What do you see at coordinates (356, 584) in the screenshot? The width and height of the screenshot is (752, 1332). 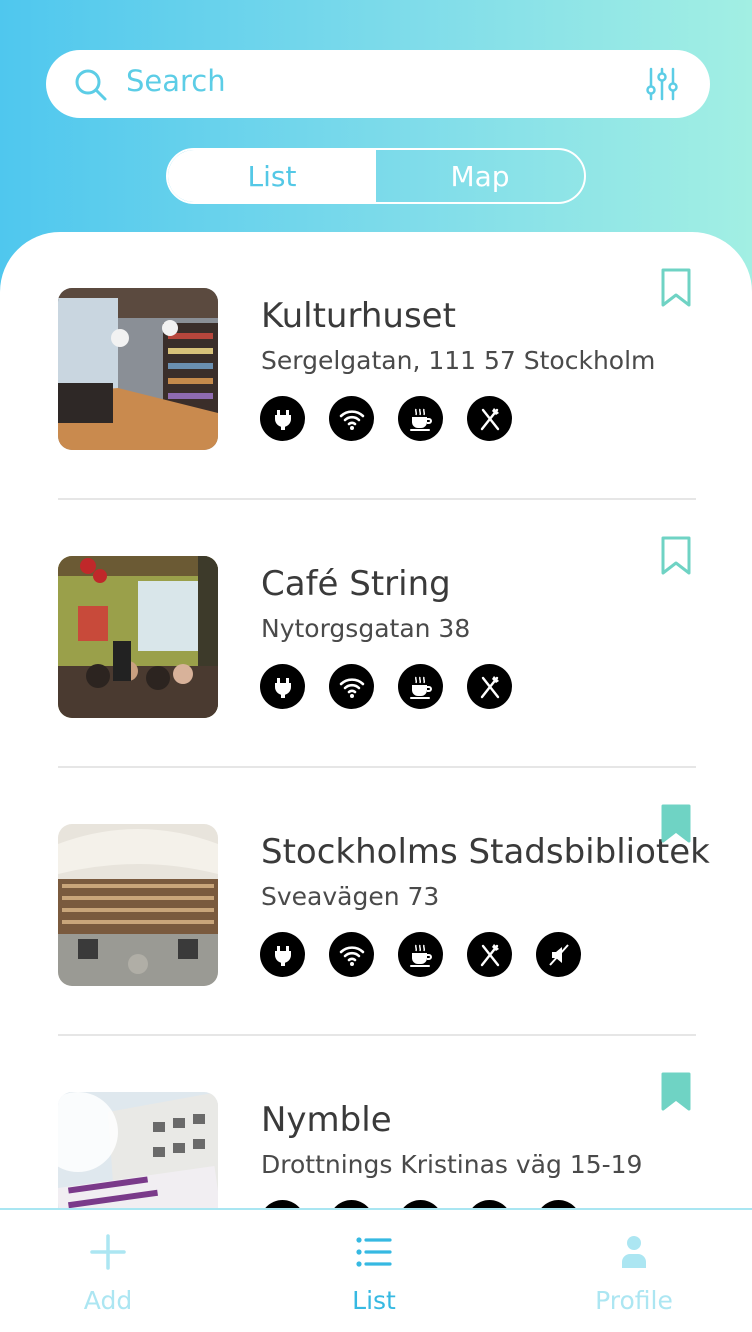 I see `place-name: Café String` at bounding box center [356, 584].